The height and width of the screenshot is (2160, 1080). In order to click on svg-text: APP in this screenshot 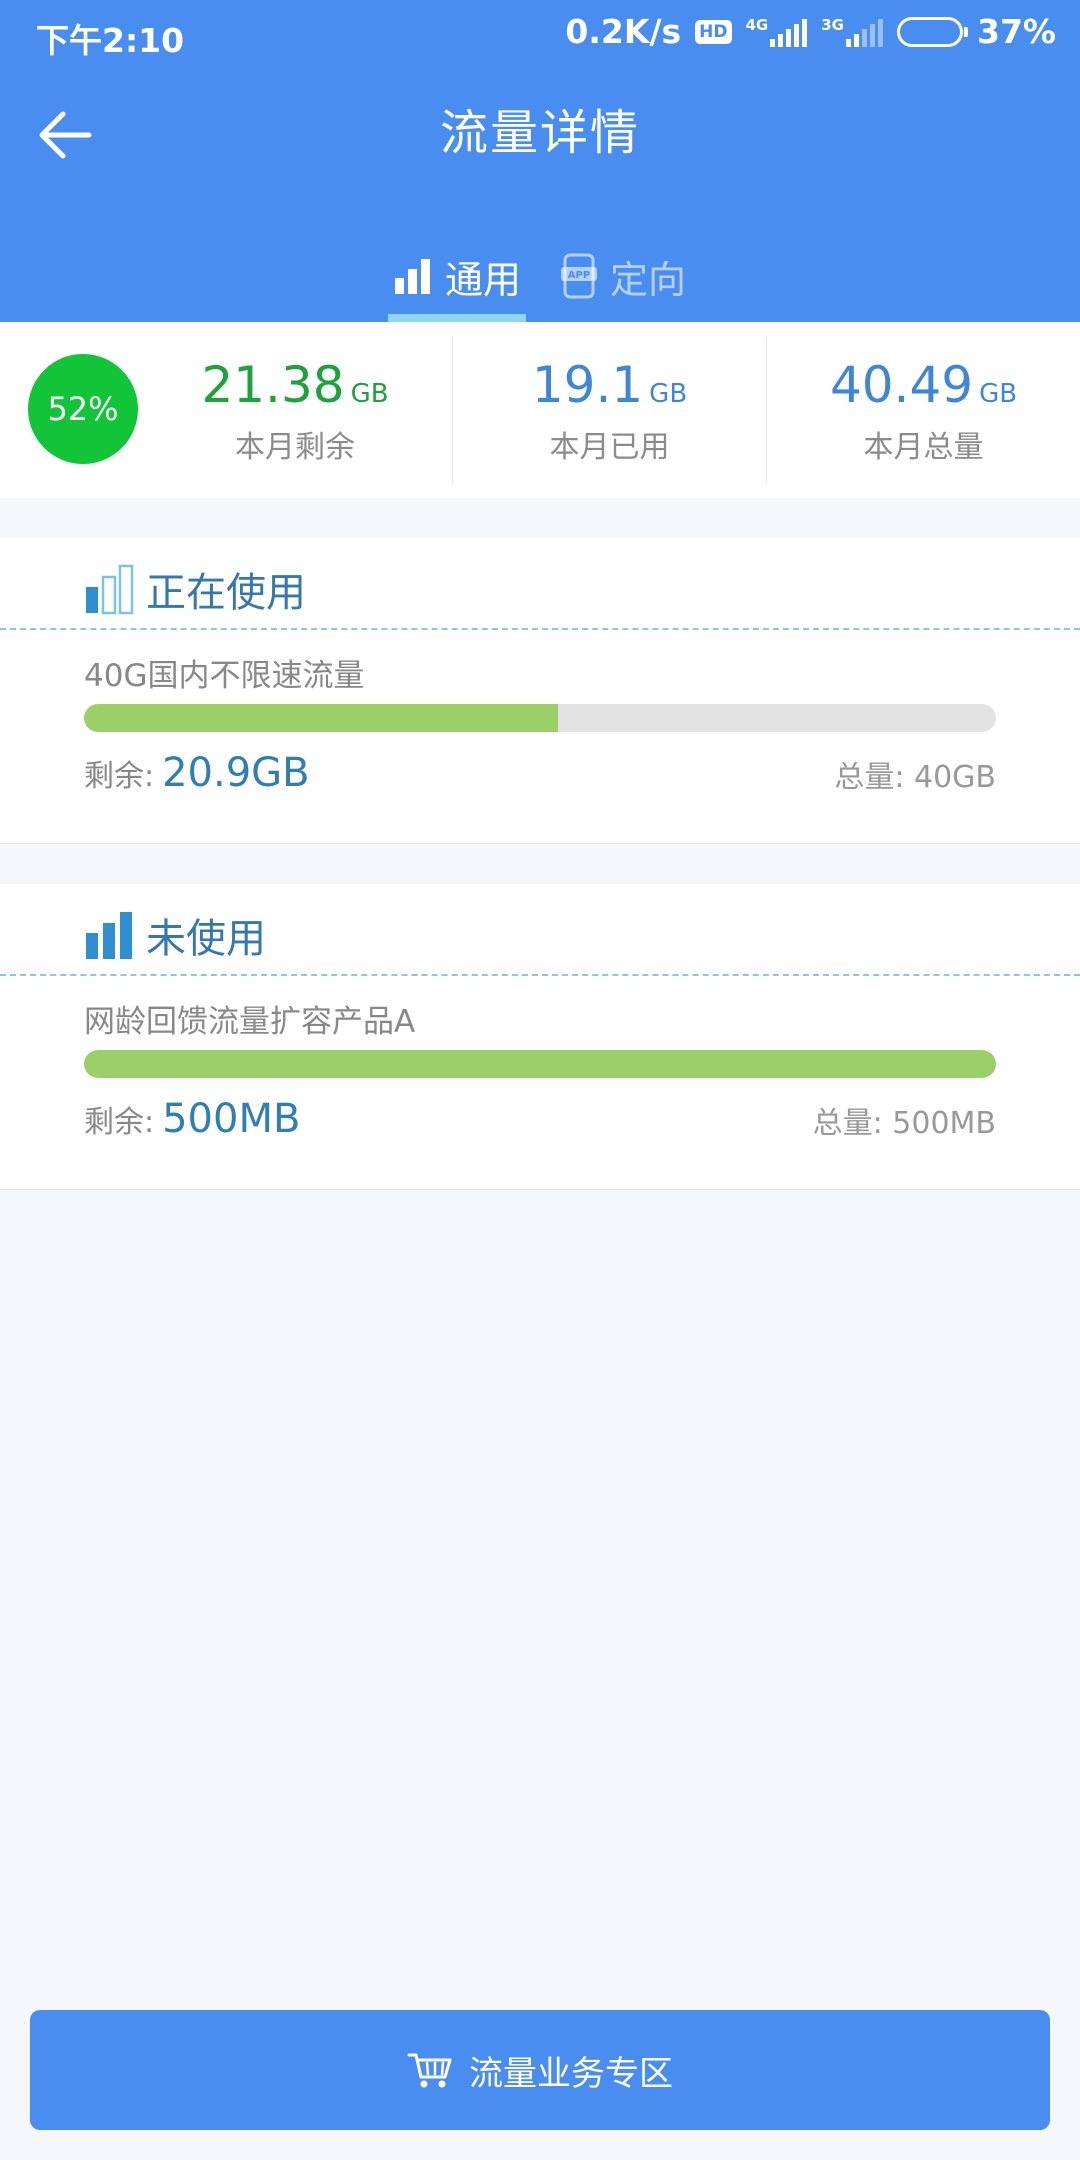, I will do `click(579, 275)`.